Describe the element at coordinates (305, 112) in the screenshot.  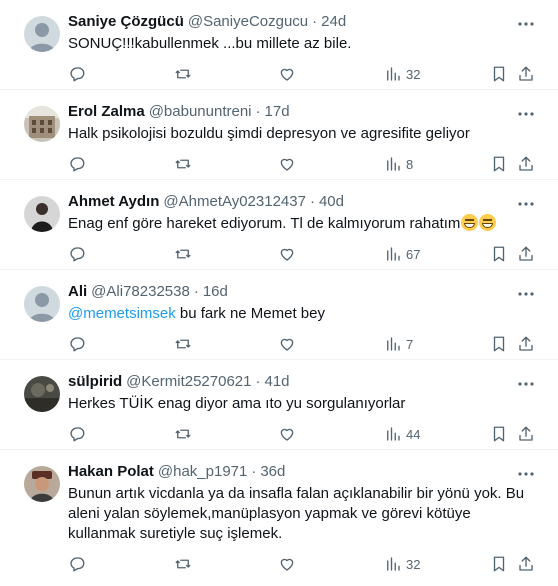
I see `tweet-header: Erol Zalma @babununtreni · 17d` at that location.